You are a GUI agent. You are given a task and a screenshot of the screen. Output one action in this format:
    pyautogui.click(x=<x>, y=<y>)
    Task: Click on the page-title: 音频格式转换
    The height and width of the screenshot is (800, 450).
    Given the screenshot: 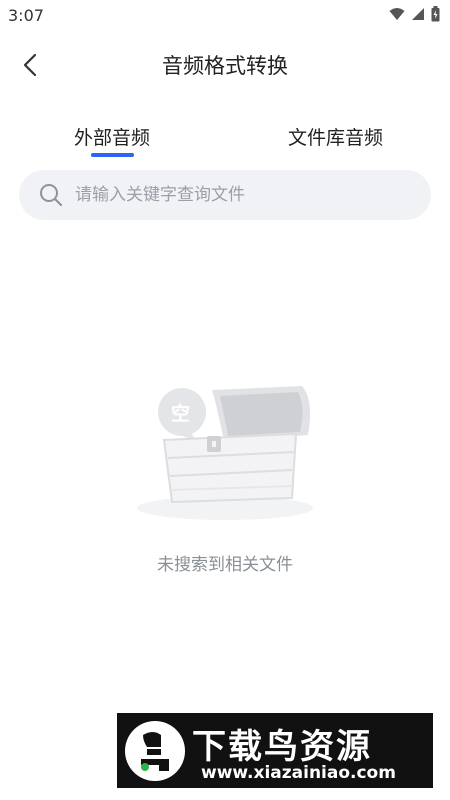 What is the action you would take?
    pyautogui.click(x=225, y=66)
    